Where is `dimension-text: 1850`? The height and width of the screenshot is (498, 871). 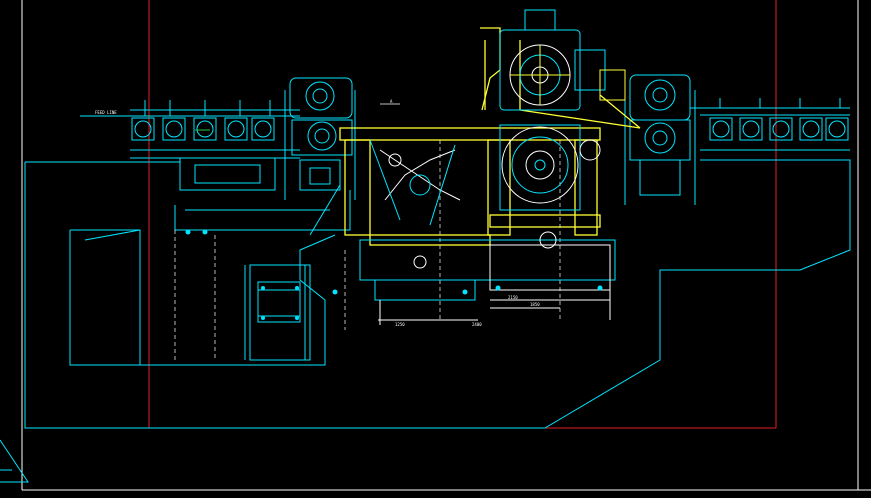 dimension-text: 1850 is located at coordinates (535, 304).